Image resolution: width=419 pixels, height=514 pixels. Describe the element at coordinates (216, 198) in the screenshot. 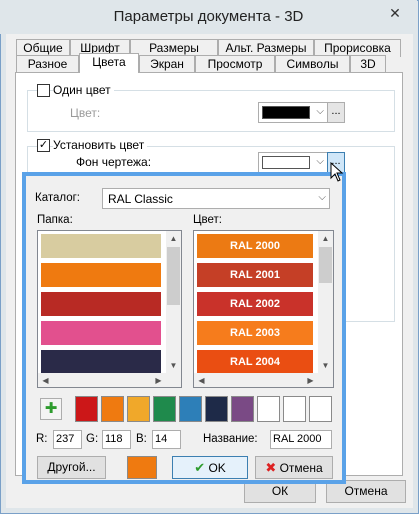

I see `catalog-dropdown: RAL Classic ⌵` at that location.